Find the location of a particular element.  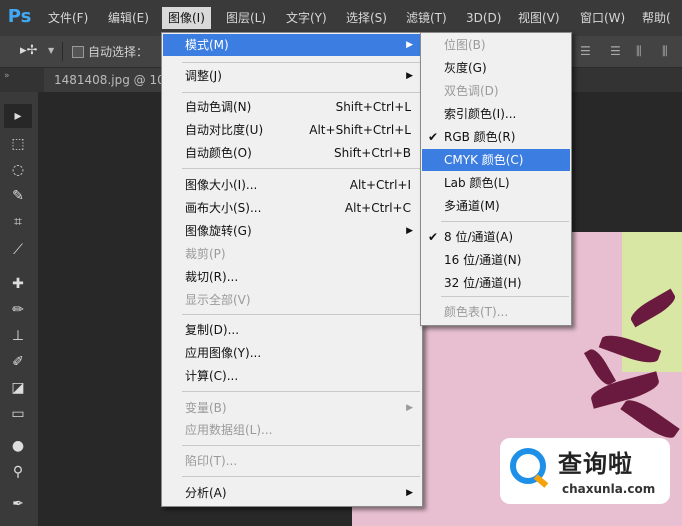

menu-item-16-bit: 16 位/通道(N) is located at coordinates (496, 260).